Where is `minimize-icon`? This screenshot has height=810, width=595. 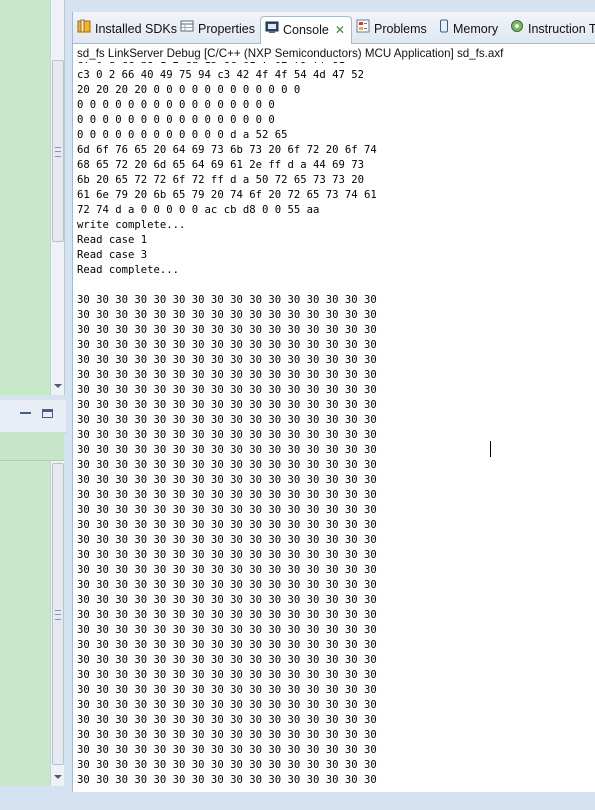
minimize-icon is located at coordinates (25, 411).